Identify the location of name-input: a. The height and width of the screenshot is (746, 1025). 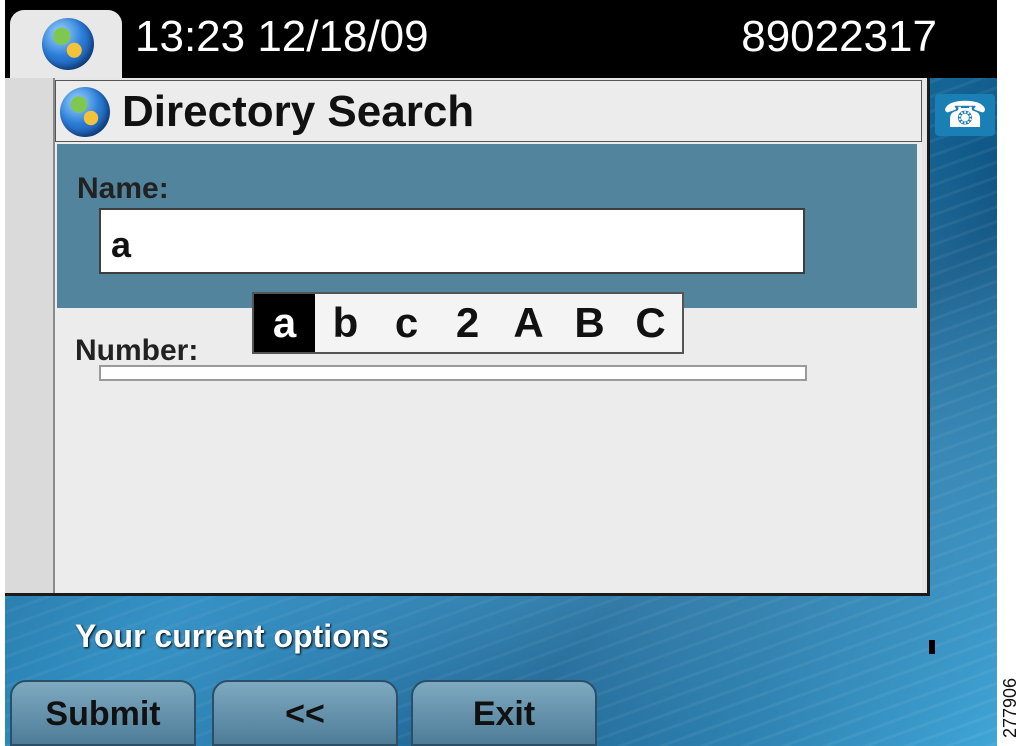
(452, 241).